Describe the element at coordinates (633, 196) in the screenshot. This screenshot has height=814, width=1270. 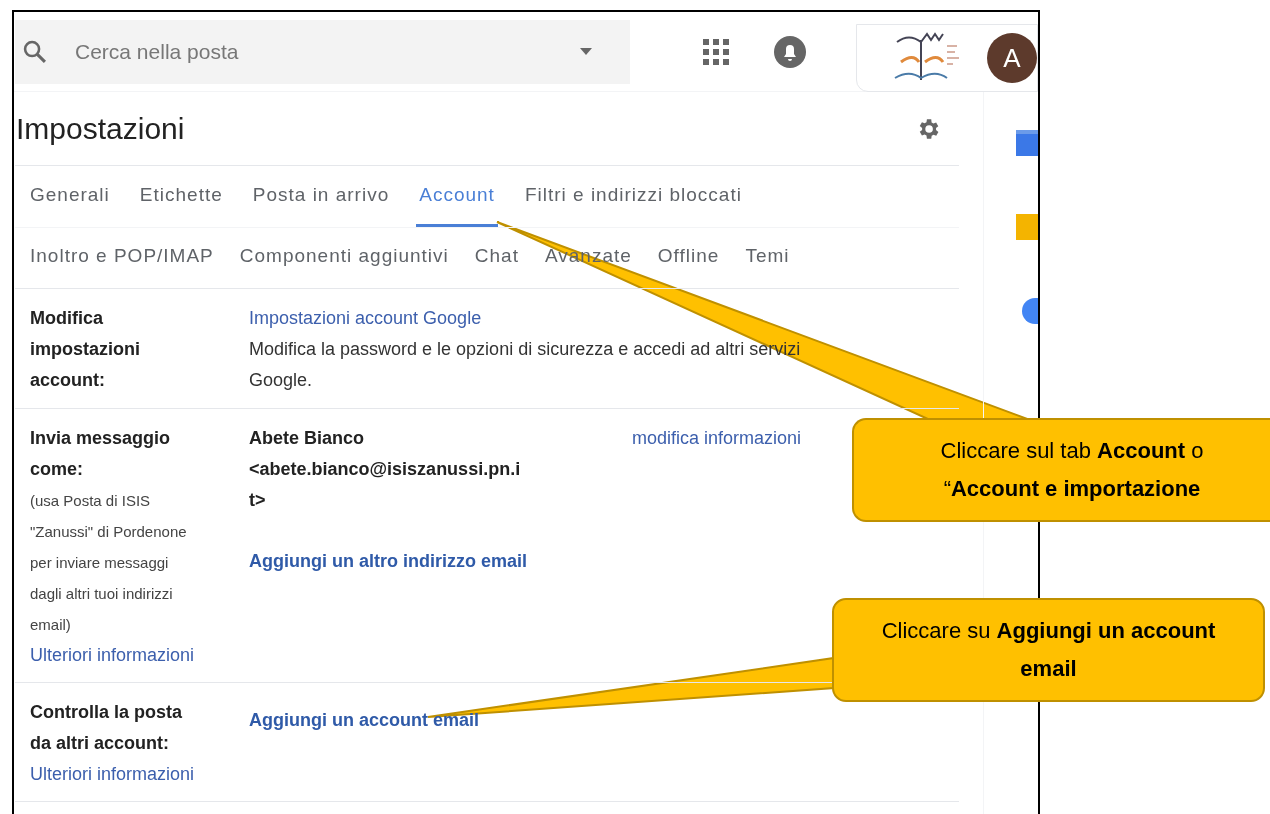
I see `tab: Filtri e indirizzi bloccati` at that location.